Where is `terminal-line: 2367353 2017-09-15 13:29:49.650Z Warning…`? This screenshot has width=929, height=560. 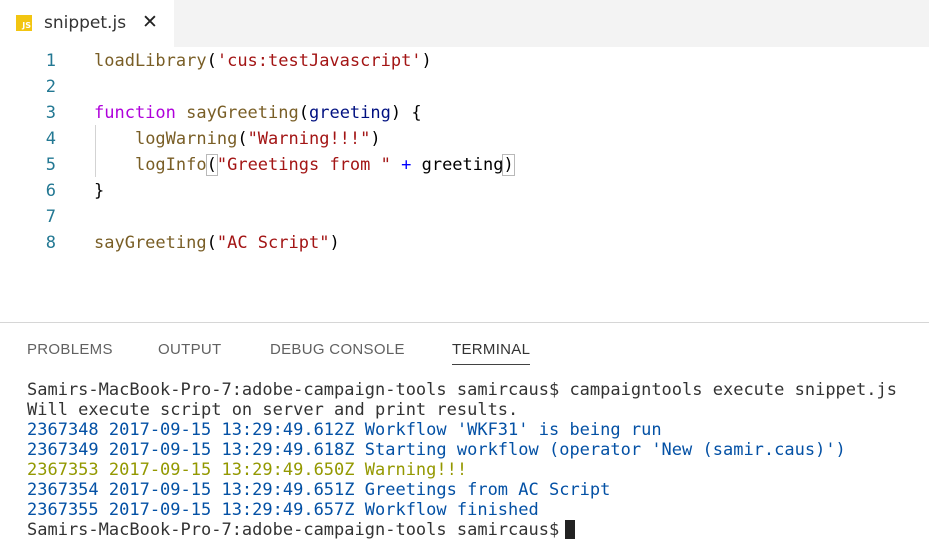
terminal-line: 2367353 2017-09-15 13:29:49.650Z Warning… is located at coordinates (247, 470).